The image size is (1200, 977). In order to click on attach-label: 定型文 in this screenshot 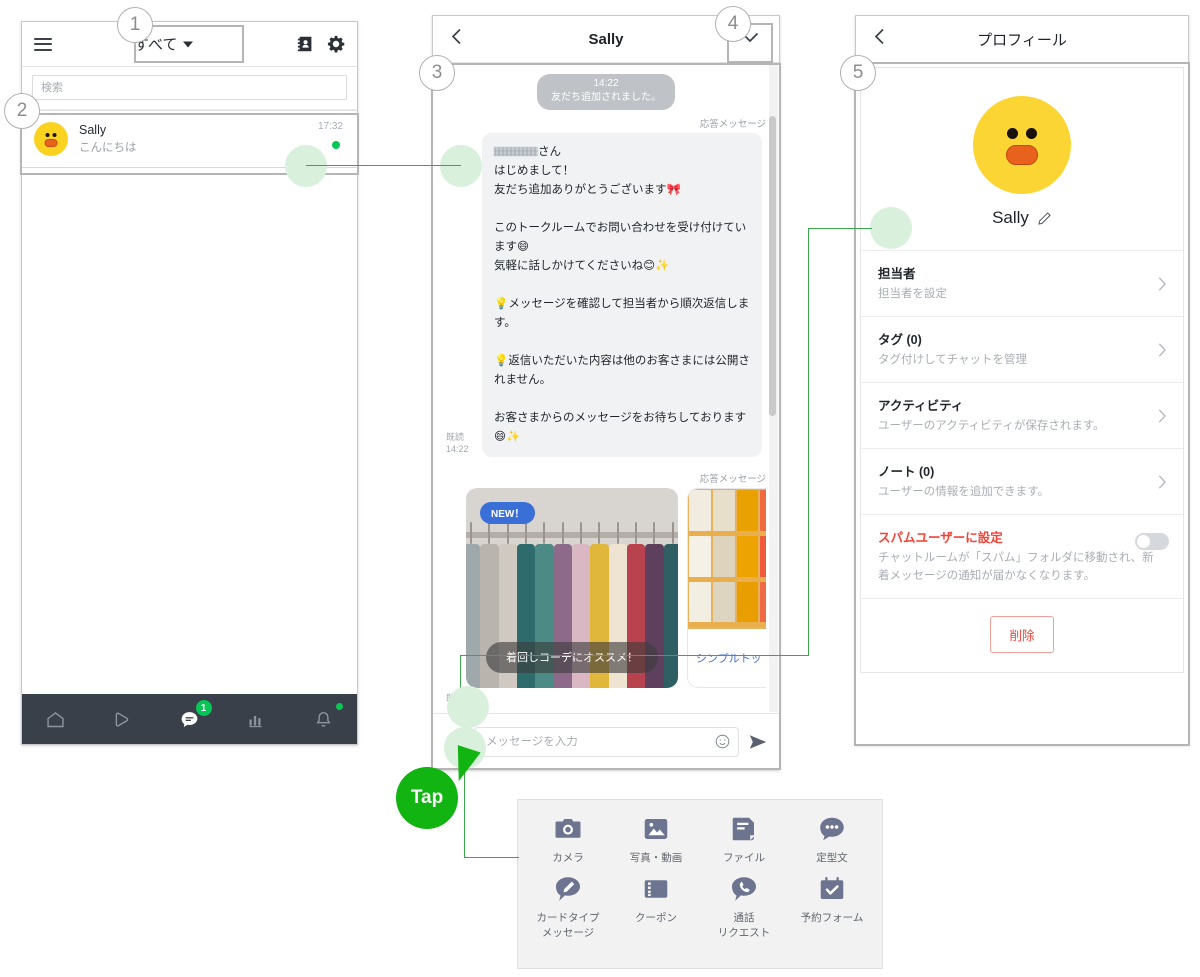, I will do `click(832, 858)`.